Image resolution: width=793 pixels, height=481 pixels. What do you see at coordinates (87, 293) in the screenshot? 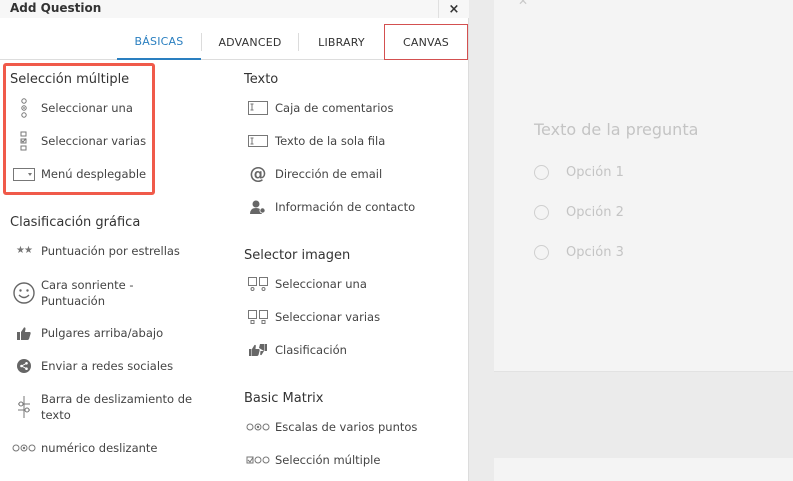
I see `item-label: Cara sonriente - Puntuación` at bounding box center [87, 293].